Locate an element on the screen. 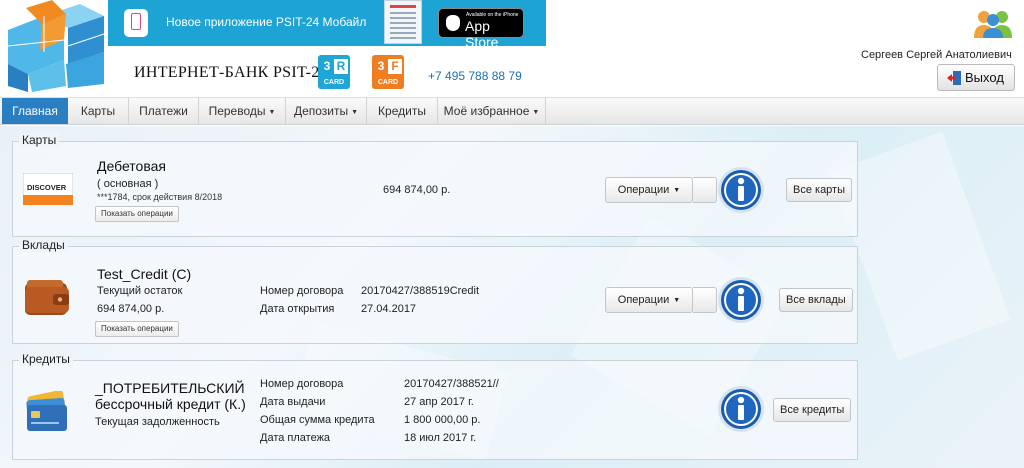 This screenshot has height=468, width=1024. credit-total-label: Общая сумма кредита is located at coordinates (317, 420).